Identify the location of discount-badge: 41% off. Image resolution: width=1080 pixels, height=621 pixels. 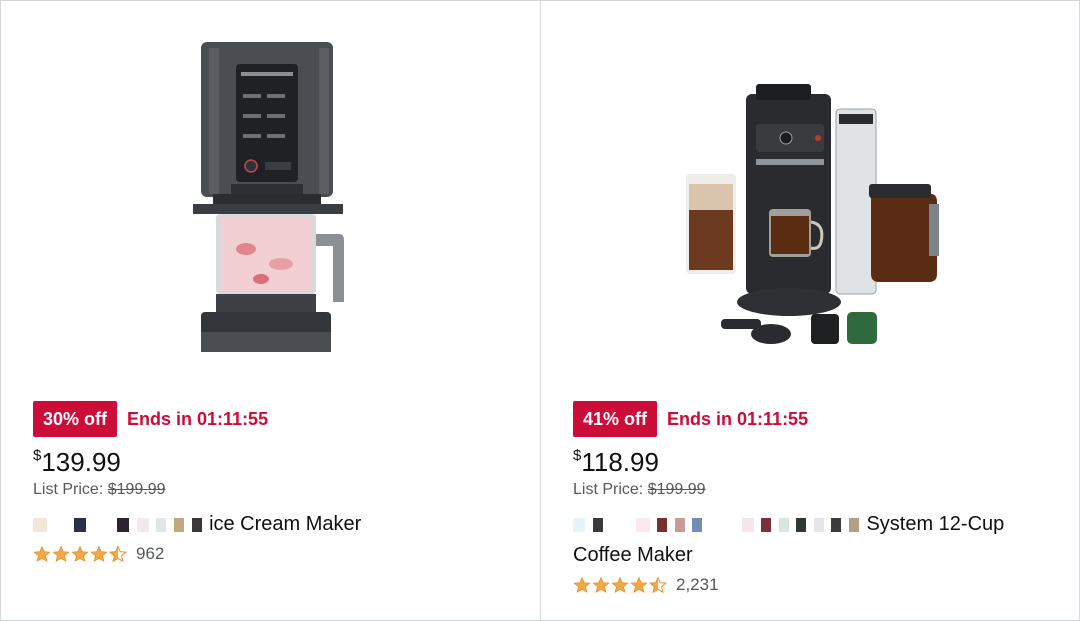
(615, 419).